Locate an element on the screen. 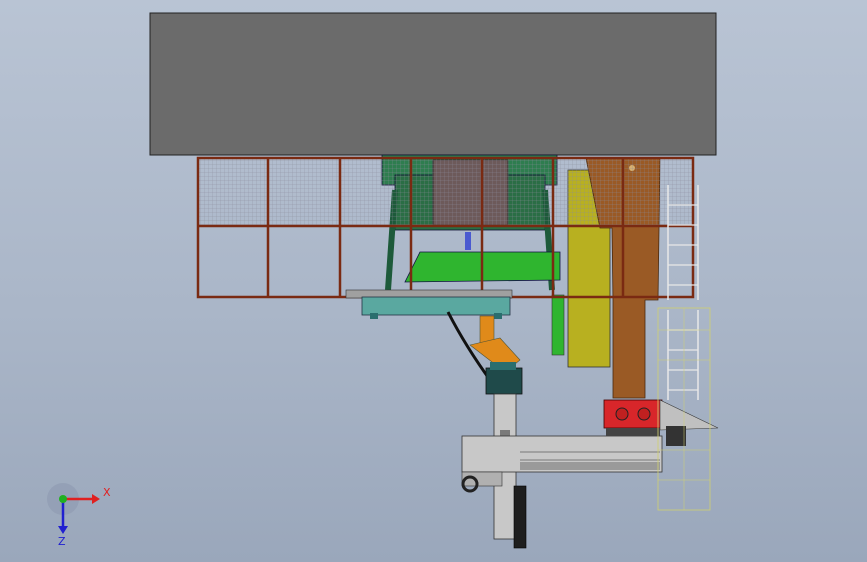 The image size is (867, 562). x-axis-label: X is located at coordinates (107, 492).